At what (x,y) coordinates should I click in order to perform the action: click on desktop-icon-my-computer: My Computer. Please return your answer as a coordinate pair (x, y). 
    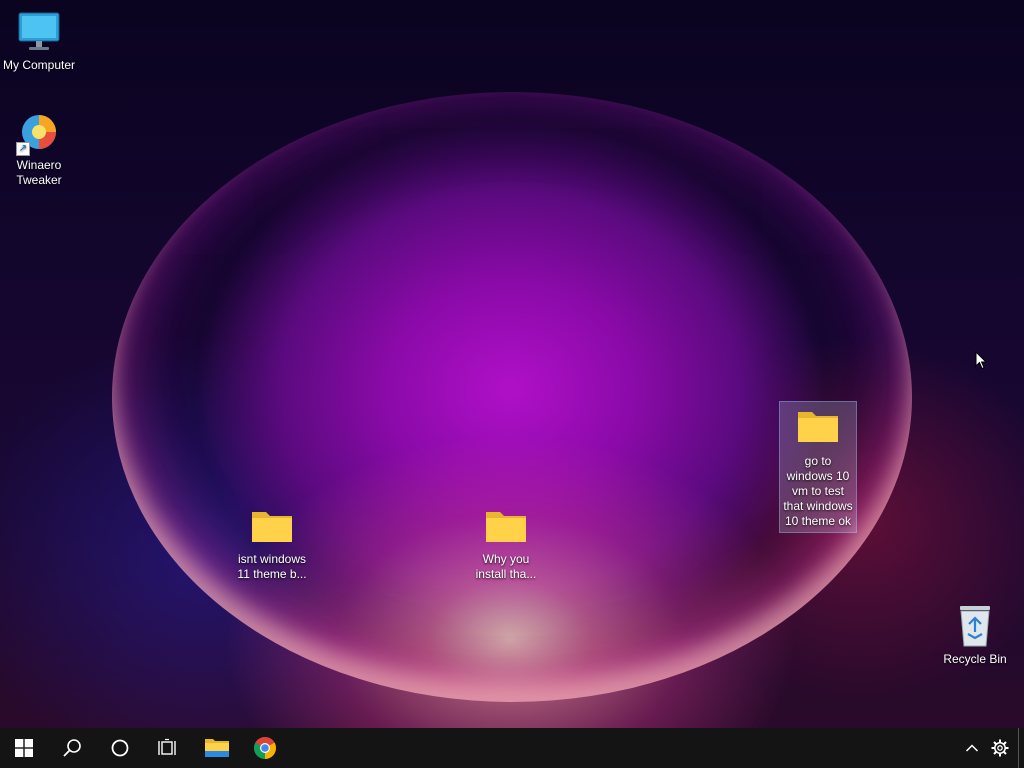
    Looking at the image, I should click on (39, 40).